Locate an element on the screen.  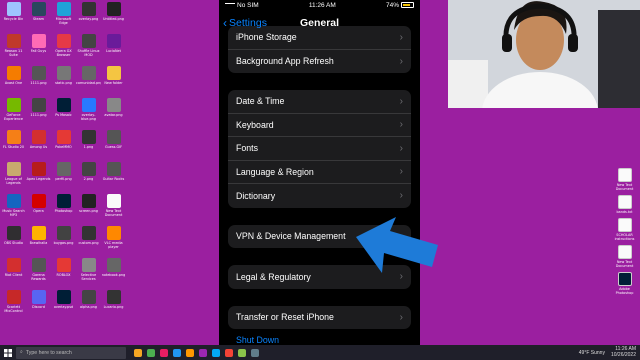
desktop-icon: League of Legends is located at coordinates (13, 178).